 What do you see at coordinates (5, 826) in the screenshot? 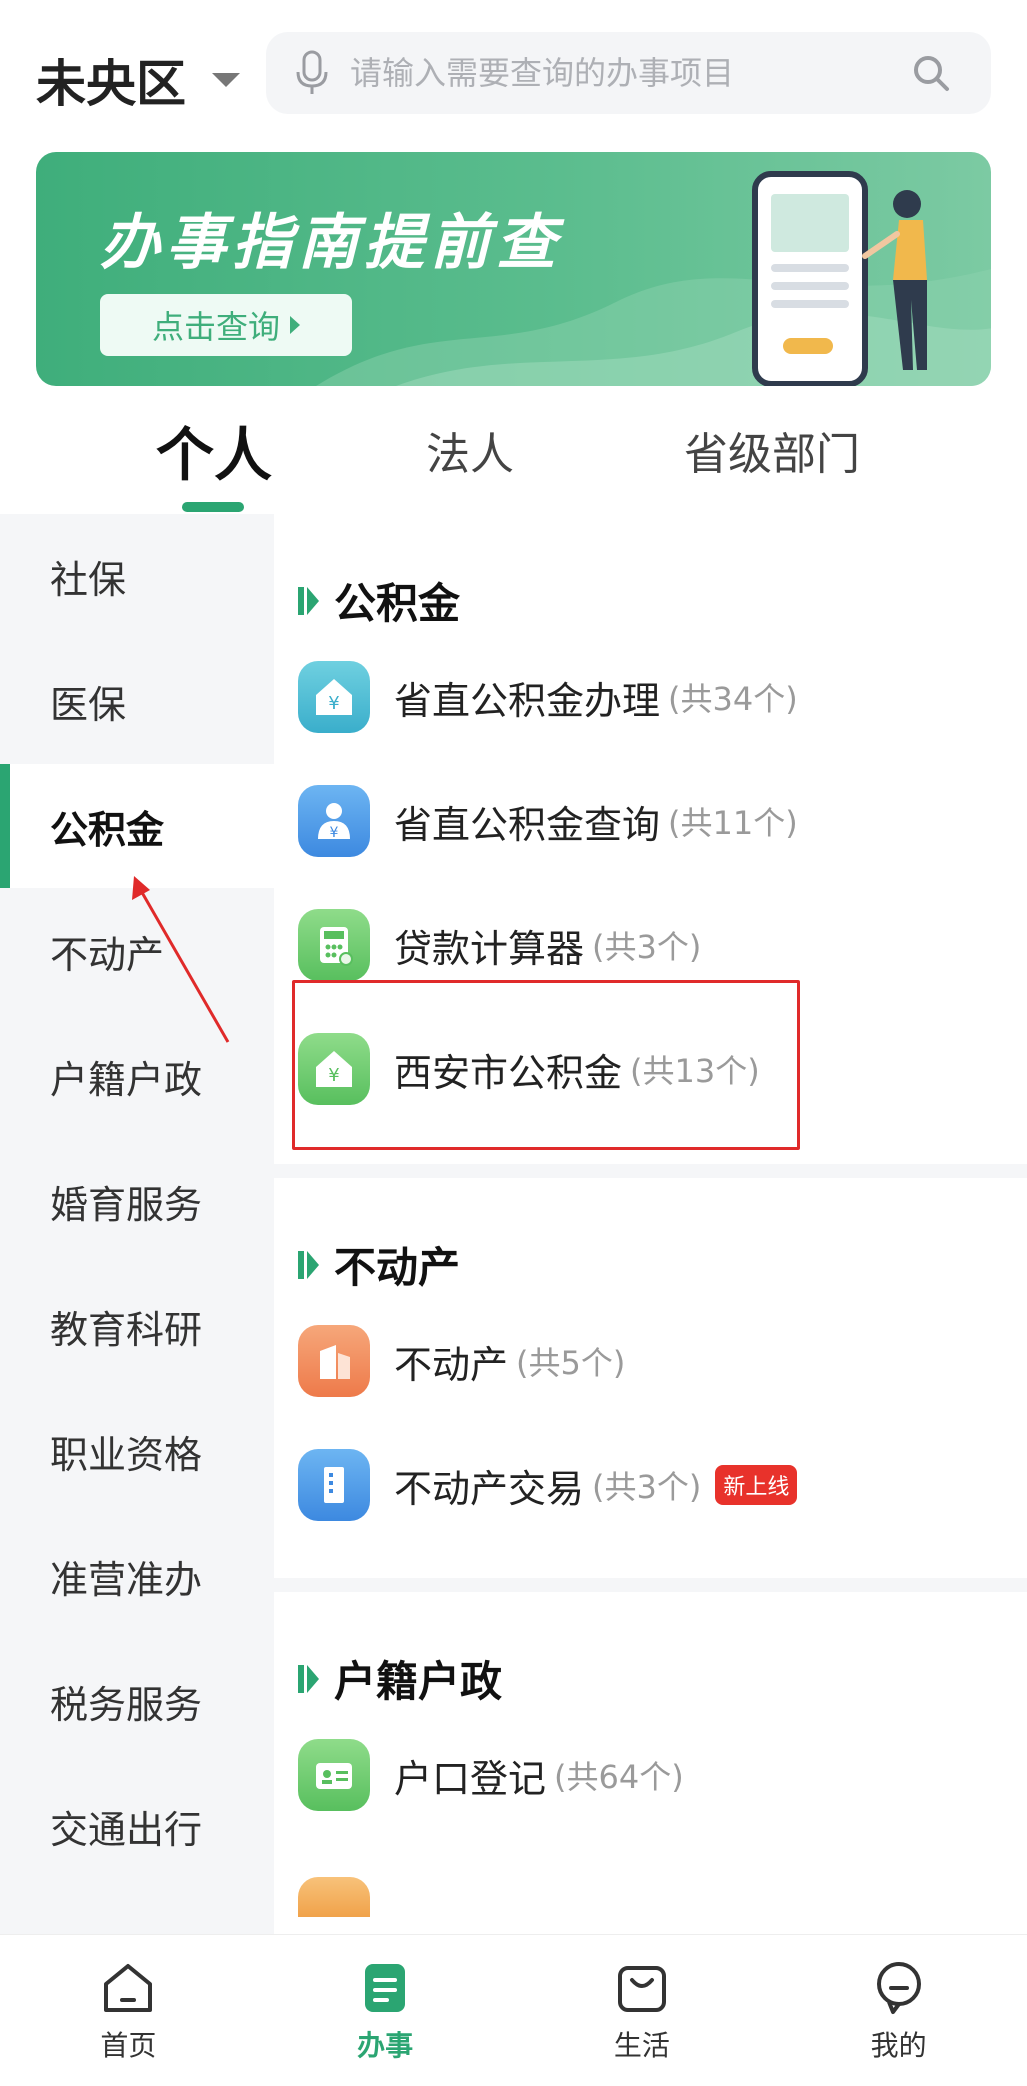
I see `sidebar-active-indicator` at bounding box center [5, 826].